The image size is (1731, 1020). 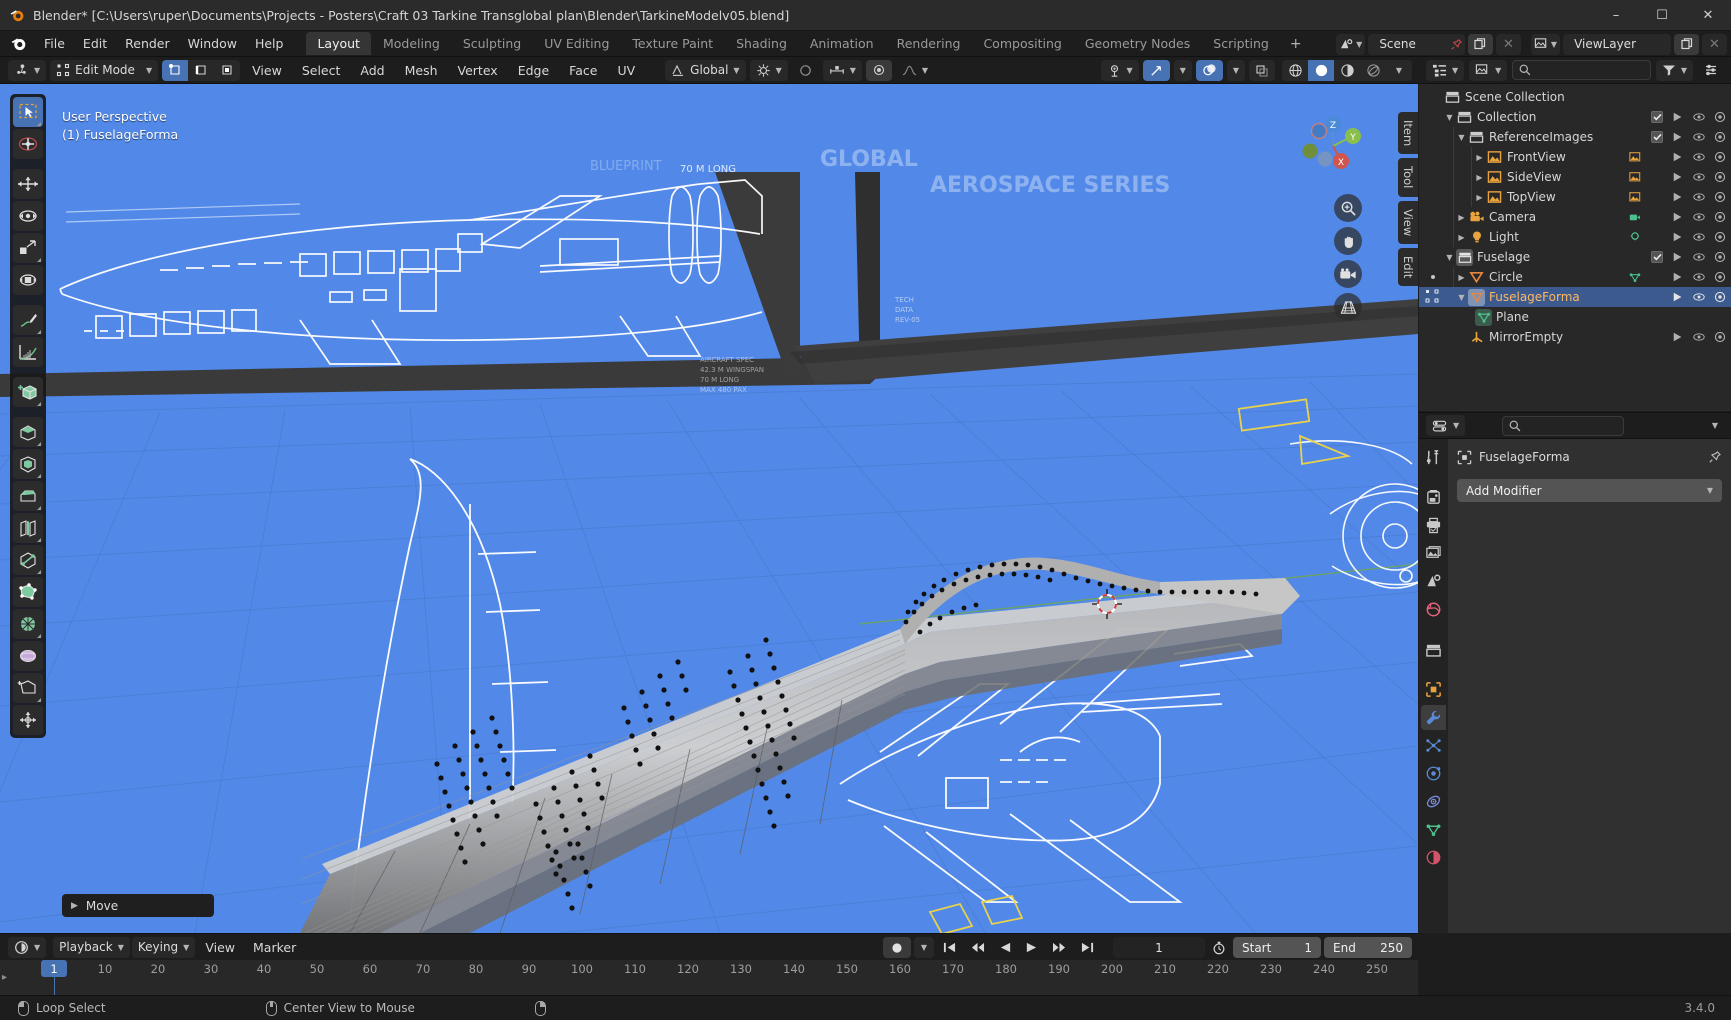 What do you see at coordinates (1399, 70) in the screenshot?
I see `shading-dropdown-button: ▼` at bounding box center [1399, 70].